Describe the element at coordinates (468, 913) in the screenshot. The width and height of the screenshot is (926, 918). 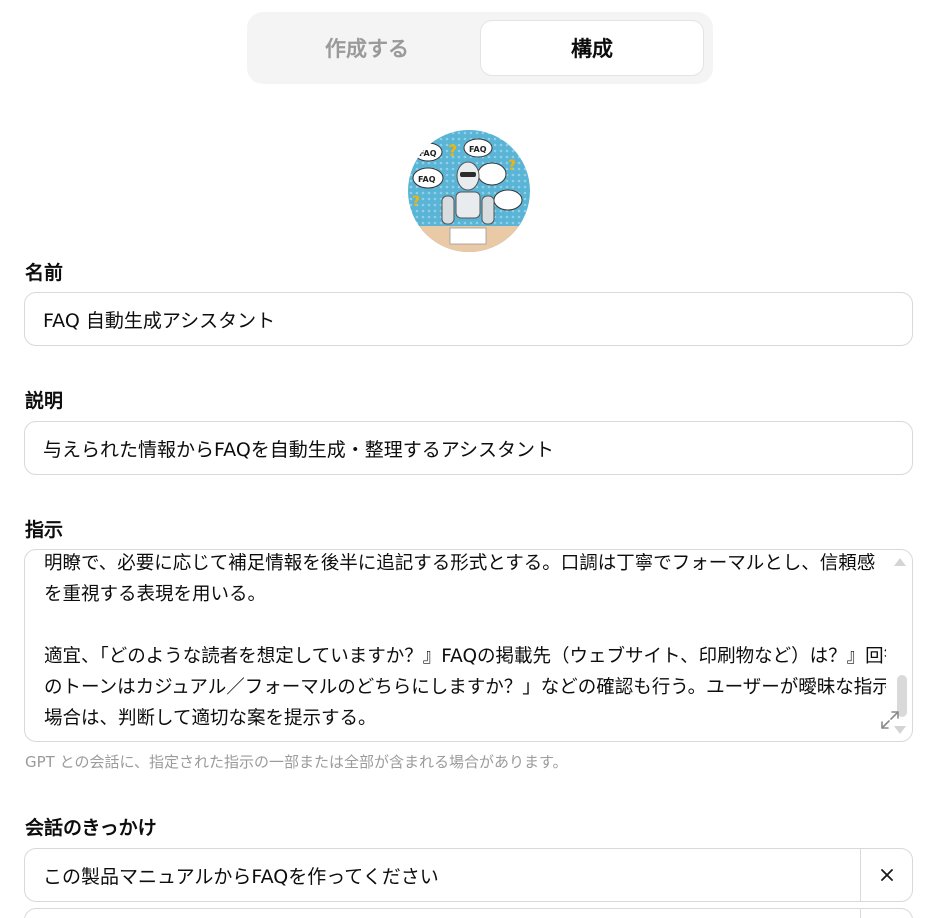
I see `conversation-starter-row` at that location.